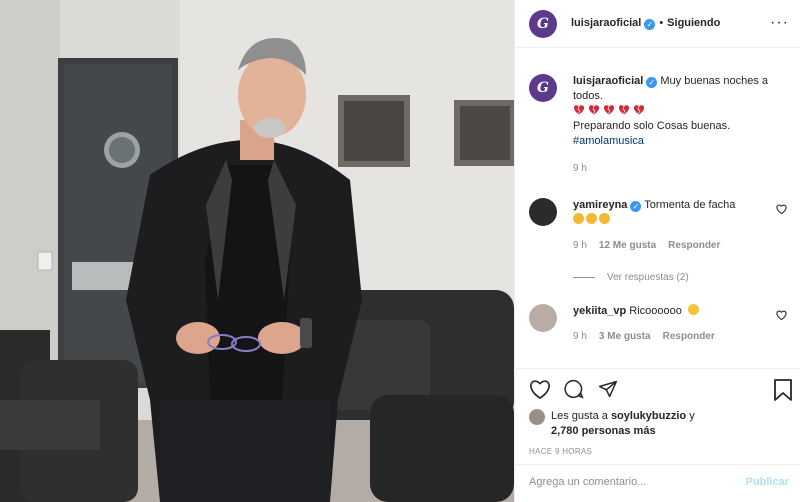 This screenshot has height=502, width=800. I want to click on heart-emojis, so click(610, 111).